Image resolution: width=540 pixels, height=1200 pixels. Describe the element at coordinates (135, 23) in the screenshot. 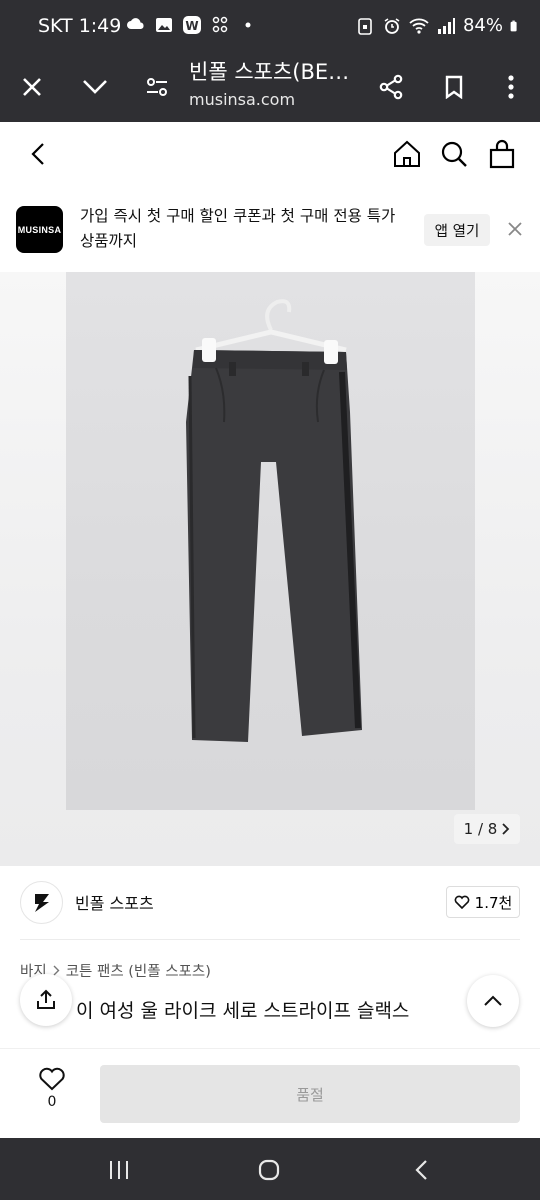

I see `cloud-sync-icon` at that location.